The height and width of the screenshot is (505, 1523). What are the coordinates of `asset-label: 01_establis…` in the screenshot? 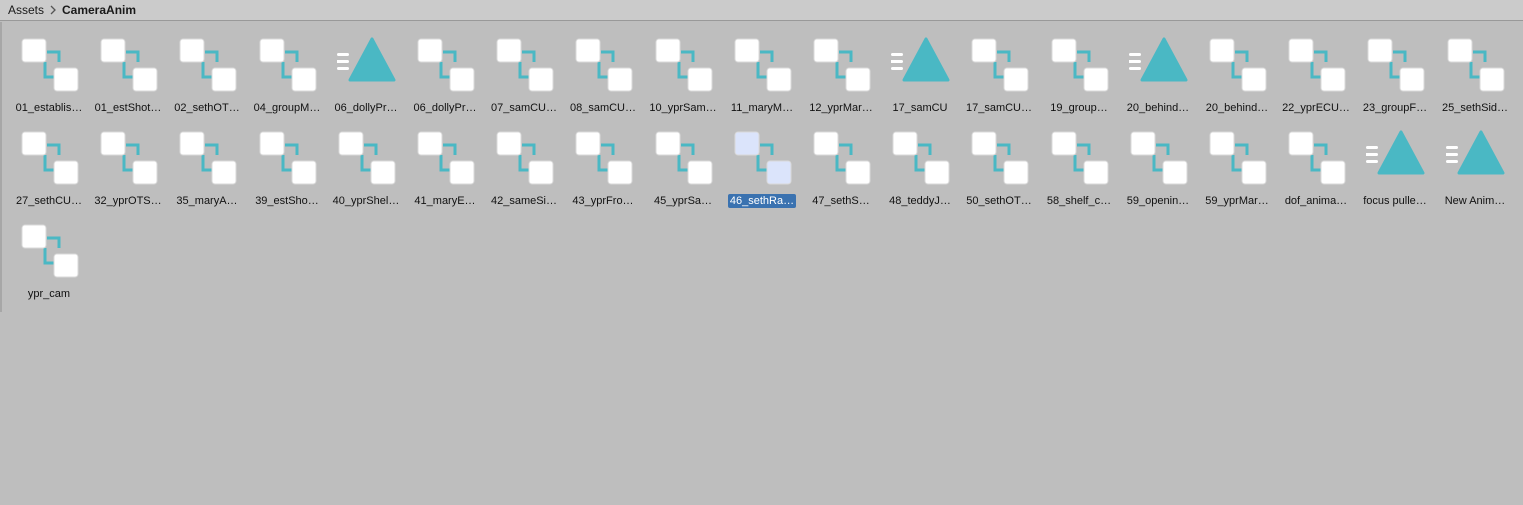 It's located at (49, 108).